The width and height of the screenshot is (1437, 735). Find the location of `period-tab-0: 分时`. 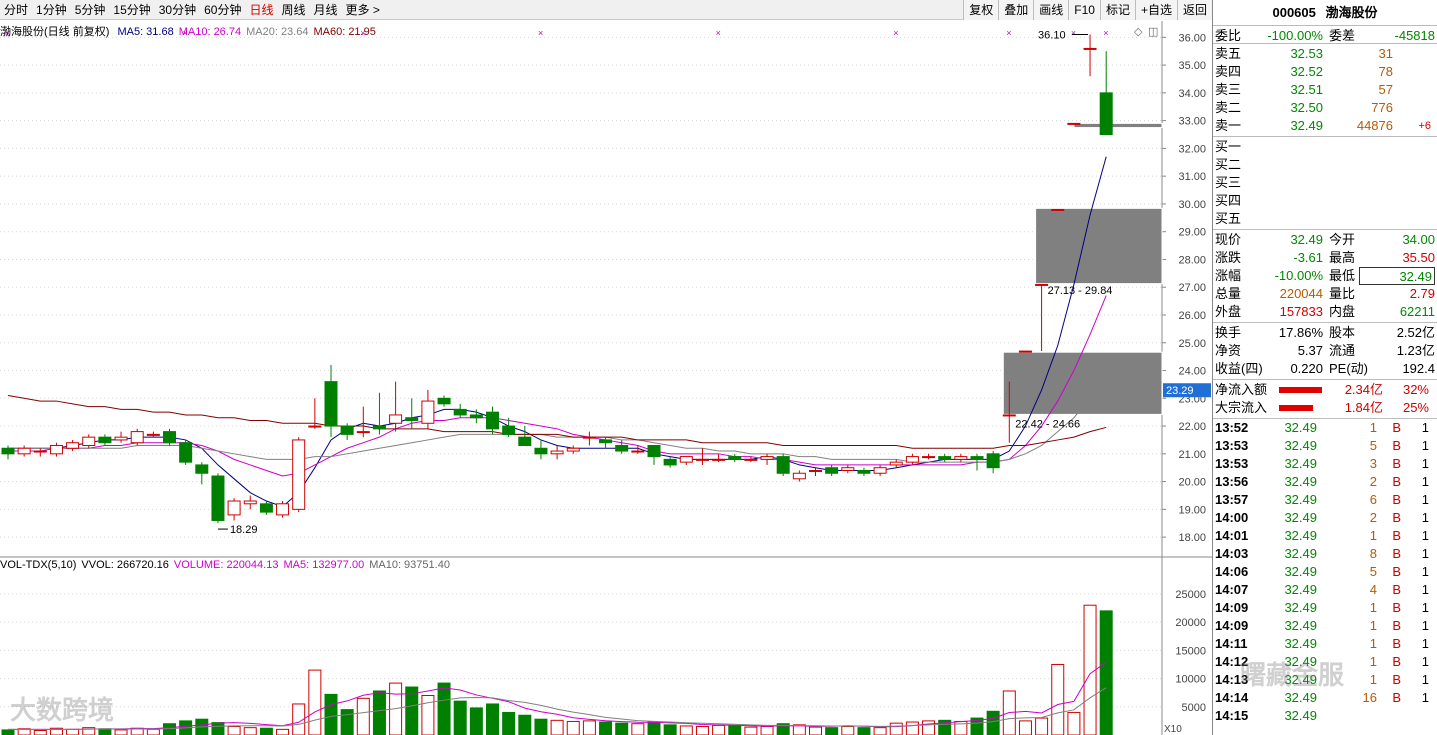

period-tab-0: 分时 is located at coordinates (16, 10).